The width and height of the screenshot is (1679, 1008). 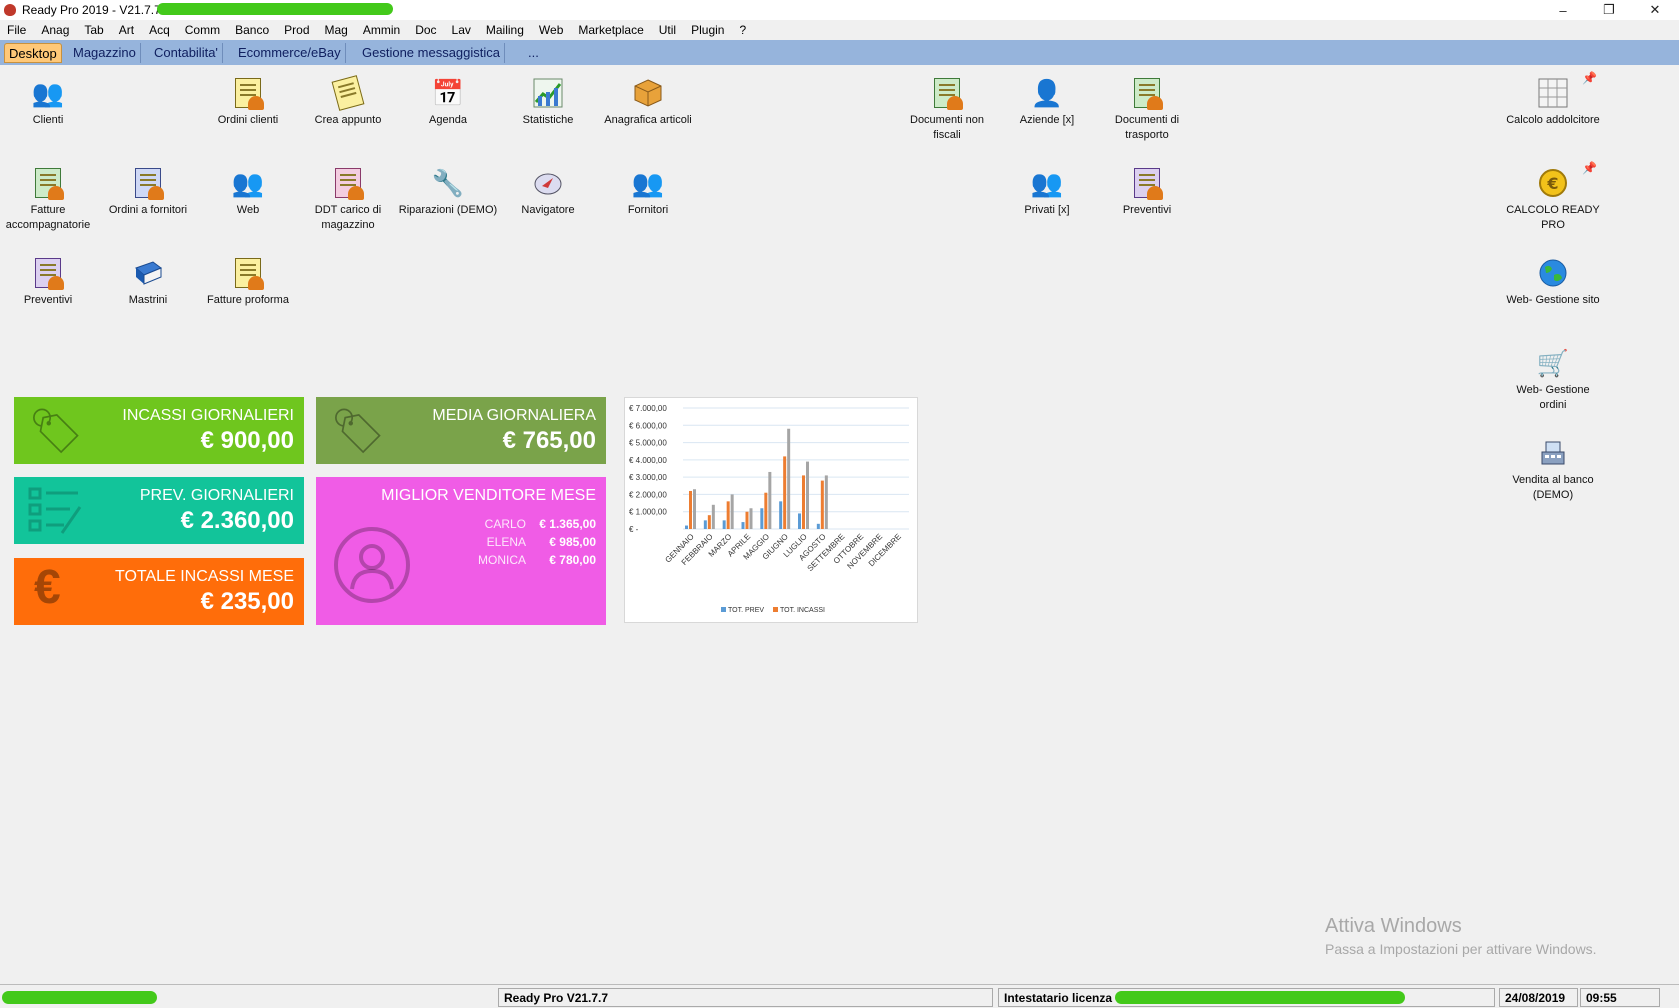 What do you see at coordinates (634, 529) in the screenshot?
I see `y-tick-label: € -` at bounding box center [634, 529].